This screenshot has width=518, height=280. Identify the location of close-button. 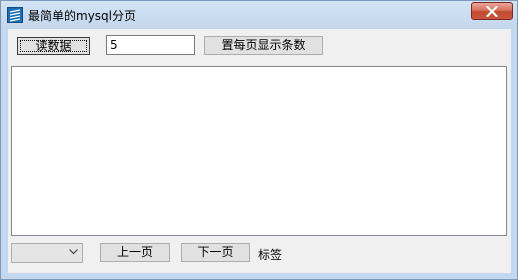
(492, 11).